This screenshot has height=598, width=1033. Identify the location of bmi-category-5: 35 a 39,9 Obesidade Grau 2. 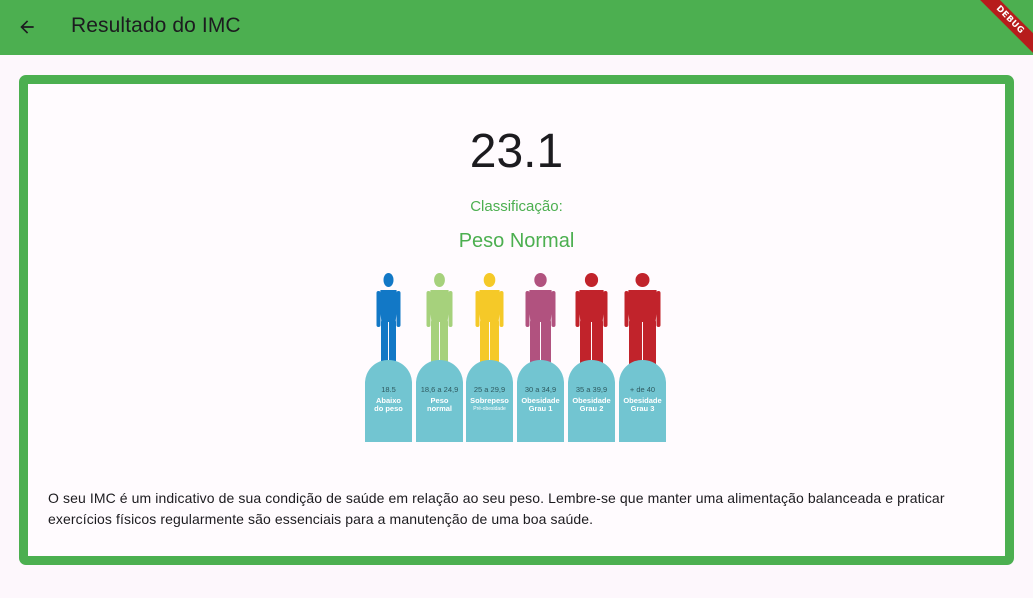
(591, 357).